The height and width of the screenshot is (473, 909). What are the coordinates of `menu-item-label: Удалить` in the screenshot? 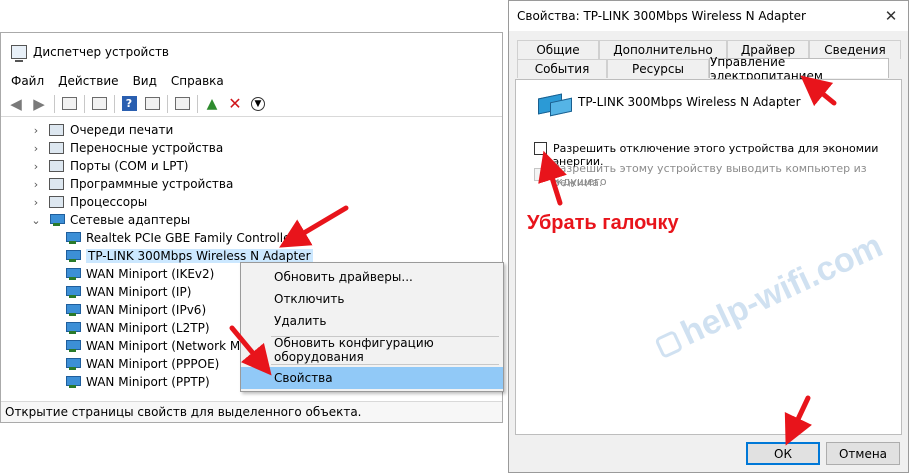 It's located at (300, 321).